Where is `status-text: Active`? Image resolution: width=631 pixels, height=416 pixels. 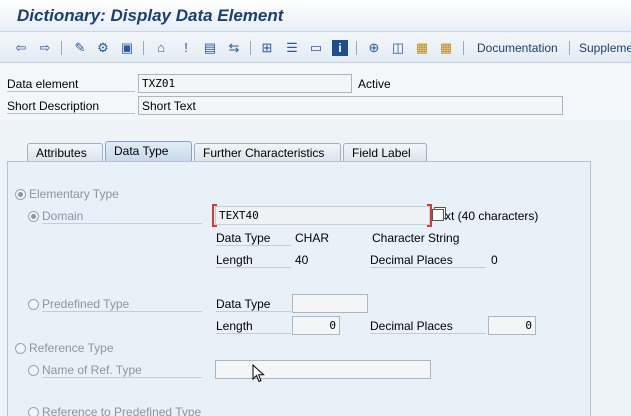 status-text: Active is located at coordinates (374, 84).